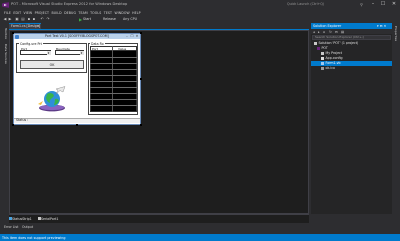 This screenshot has height=241, width=400. Describe the element at coordinates (351, 68) in the screenshot. I see `tree-item-ok-ico: ok.ico` at that location.